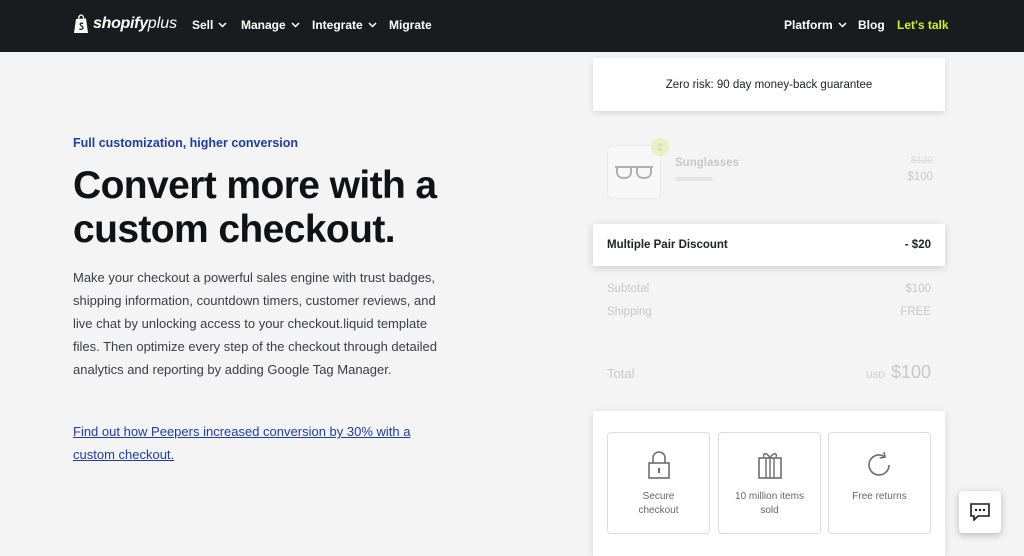 The image size is (1024, 556). Describe the element at coordinates (769, 289) in the screenshot. I see `subtotal-row: Subtotal $100` at that location.